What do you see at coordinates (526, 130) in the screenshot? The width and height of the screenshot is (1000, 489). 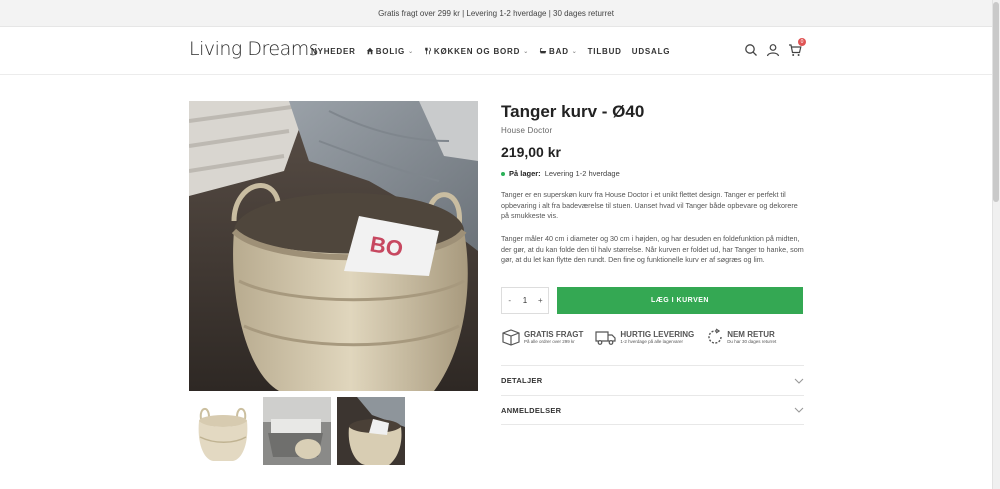 I see `product-brand: House Doctor` at bounding box center [526, 130].